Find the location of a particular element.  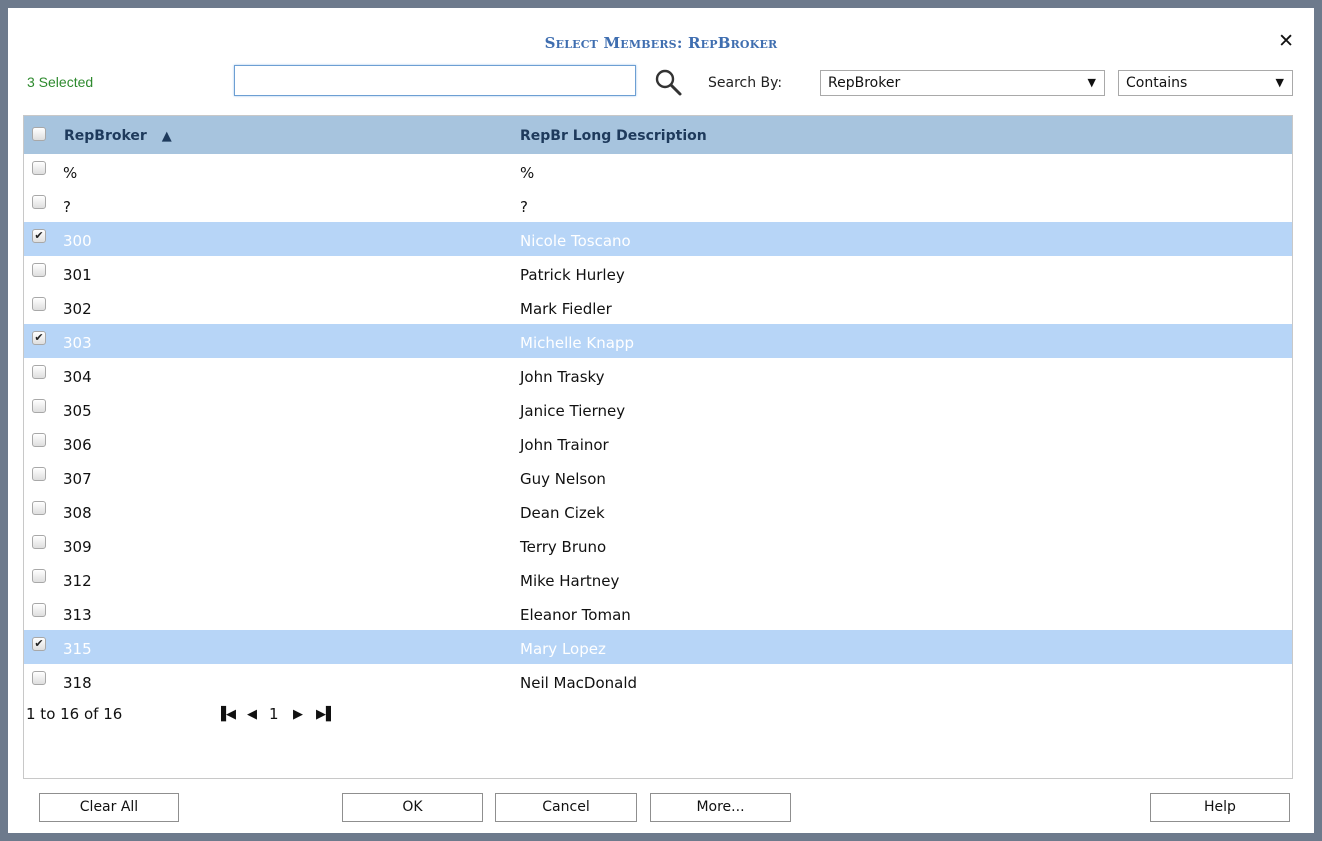

dialog-title: Select Members: RepBroker is located at coordinates (661, 43).